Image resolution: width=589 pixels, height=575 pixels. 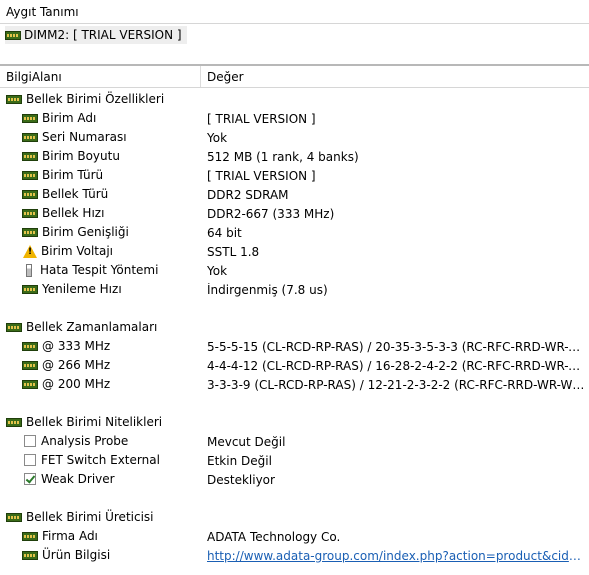 What do you see at coordinates (85, 441) in the screenshot?
I see `property-label: Analysis Probe` at bounding box center [85, 441].